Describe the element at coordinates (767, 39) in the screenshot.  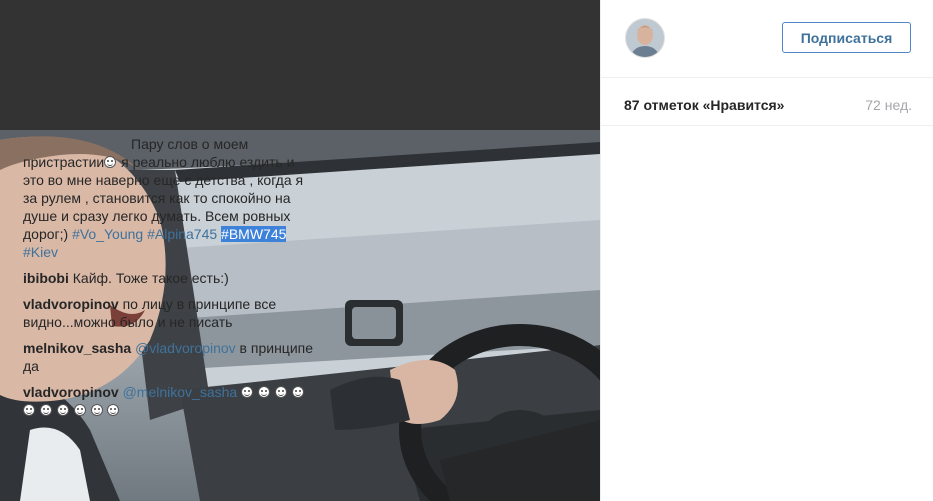
I see `post-header: Подписаться` at that location.